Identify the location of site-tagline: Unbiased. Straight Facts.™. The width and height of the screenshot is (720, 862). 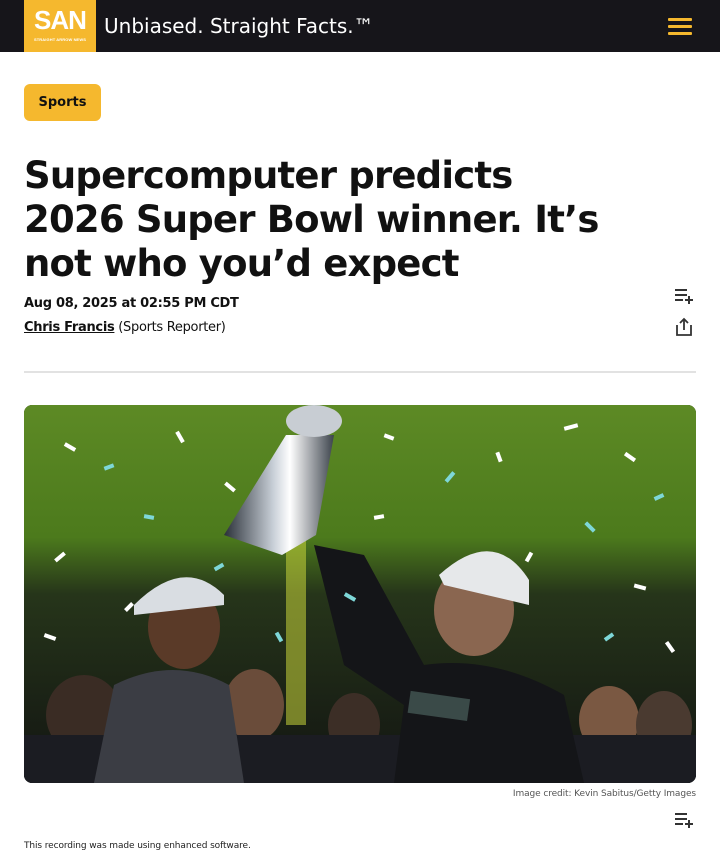
(239, 26).